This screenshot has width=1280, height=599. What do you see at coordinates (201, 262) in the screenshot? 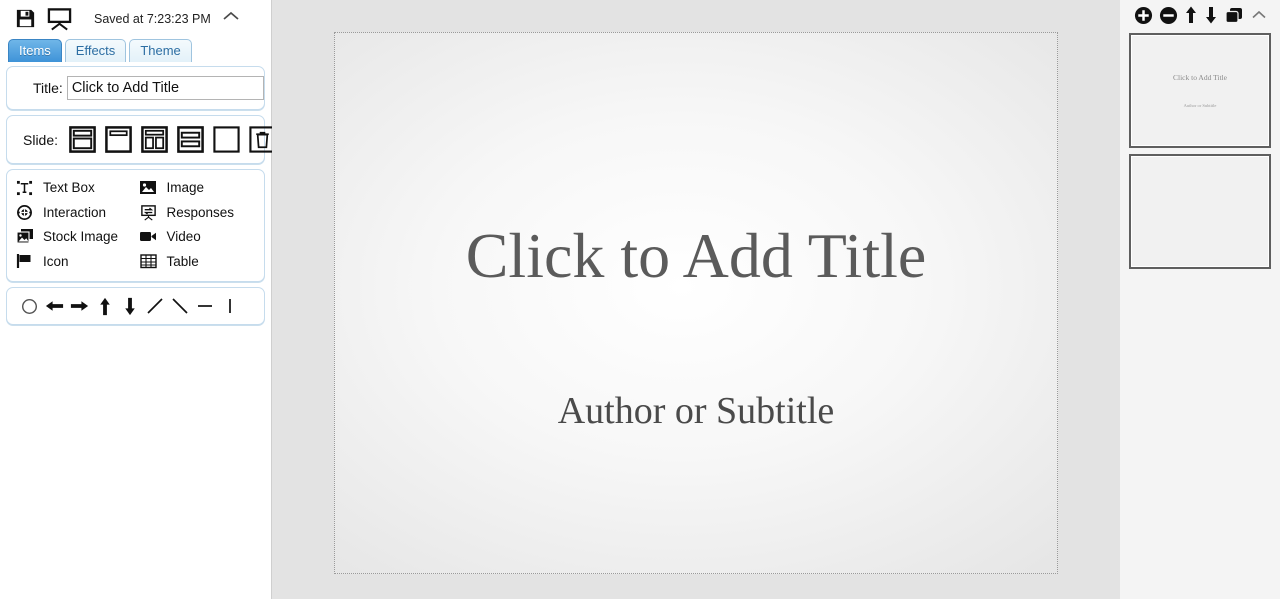
I see `item-table: Table` at bounding box center [201, 262].